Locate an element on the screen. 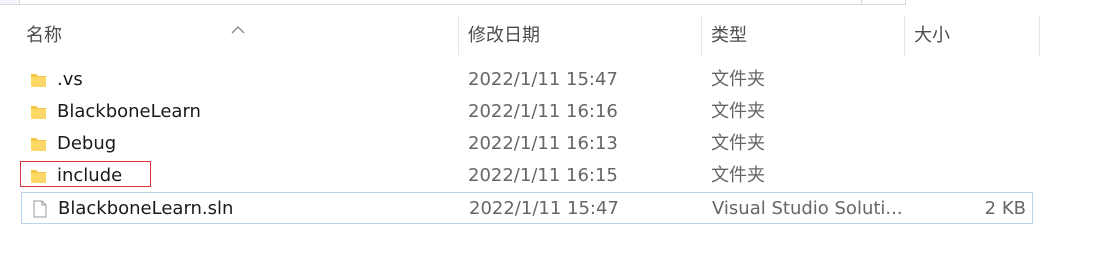  column-header-name: 名称 is located at coordinates (241, 35).